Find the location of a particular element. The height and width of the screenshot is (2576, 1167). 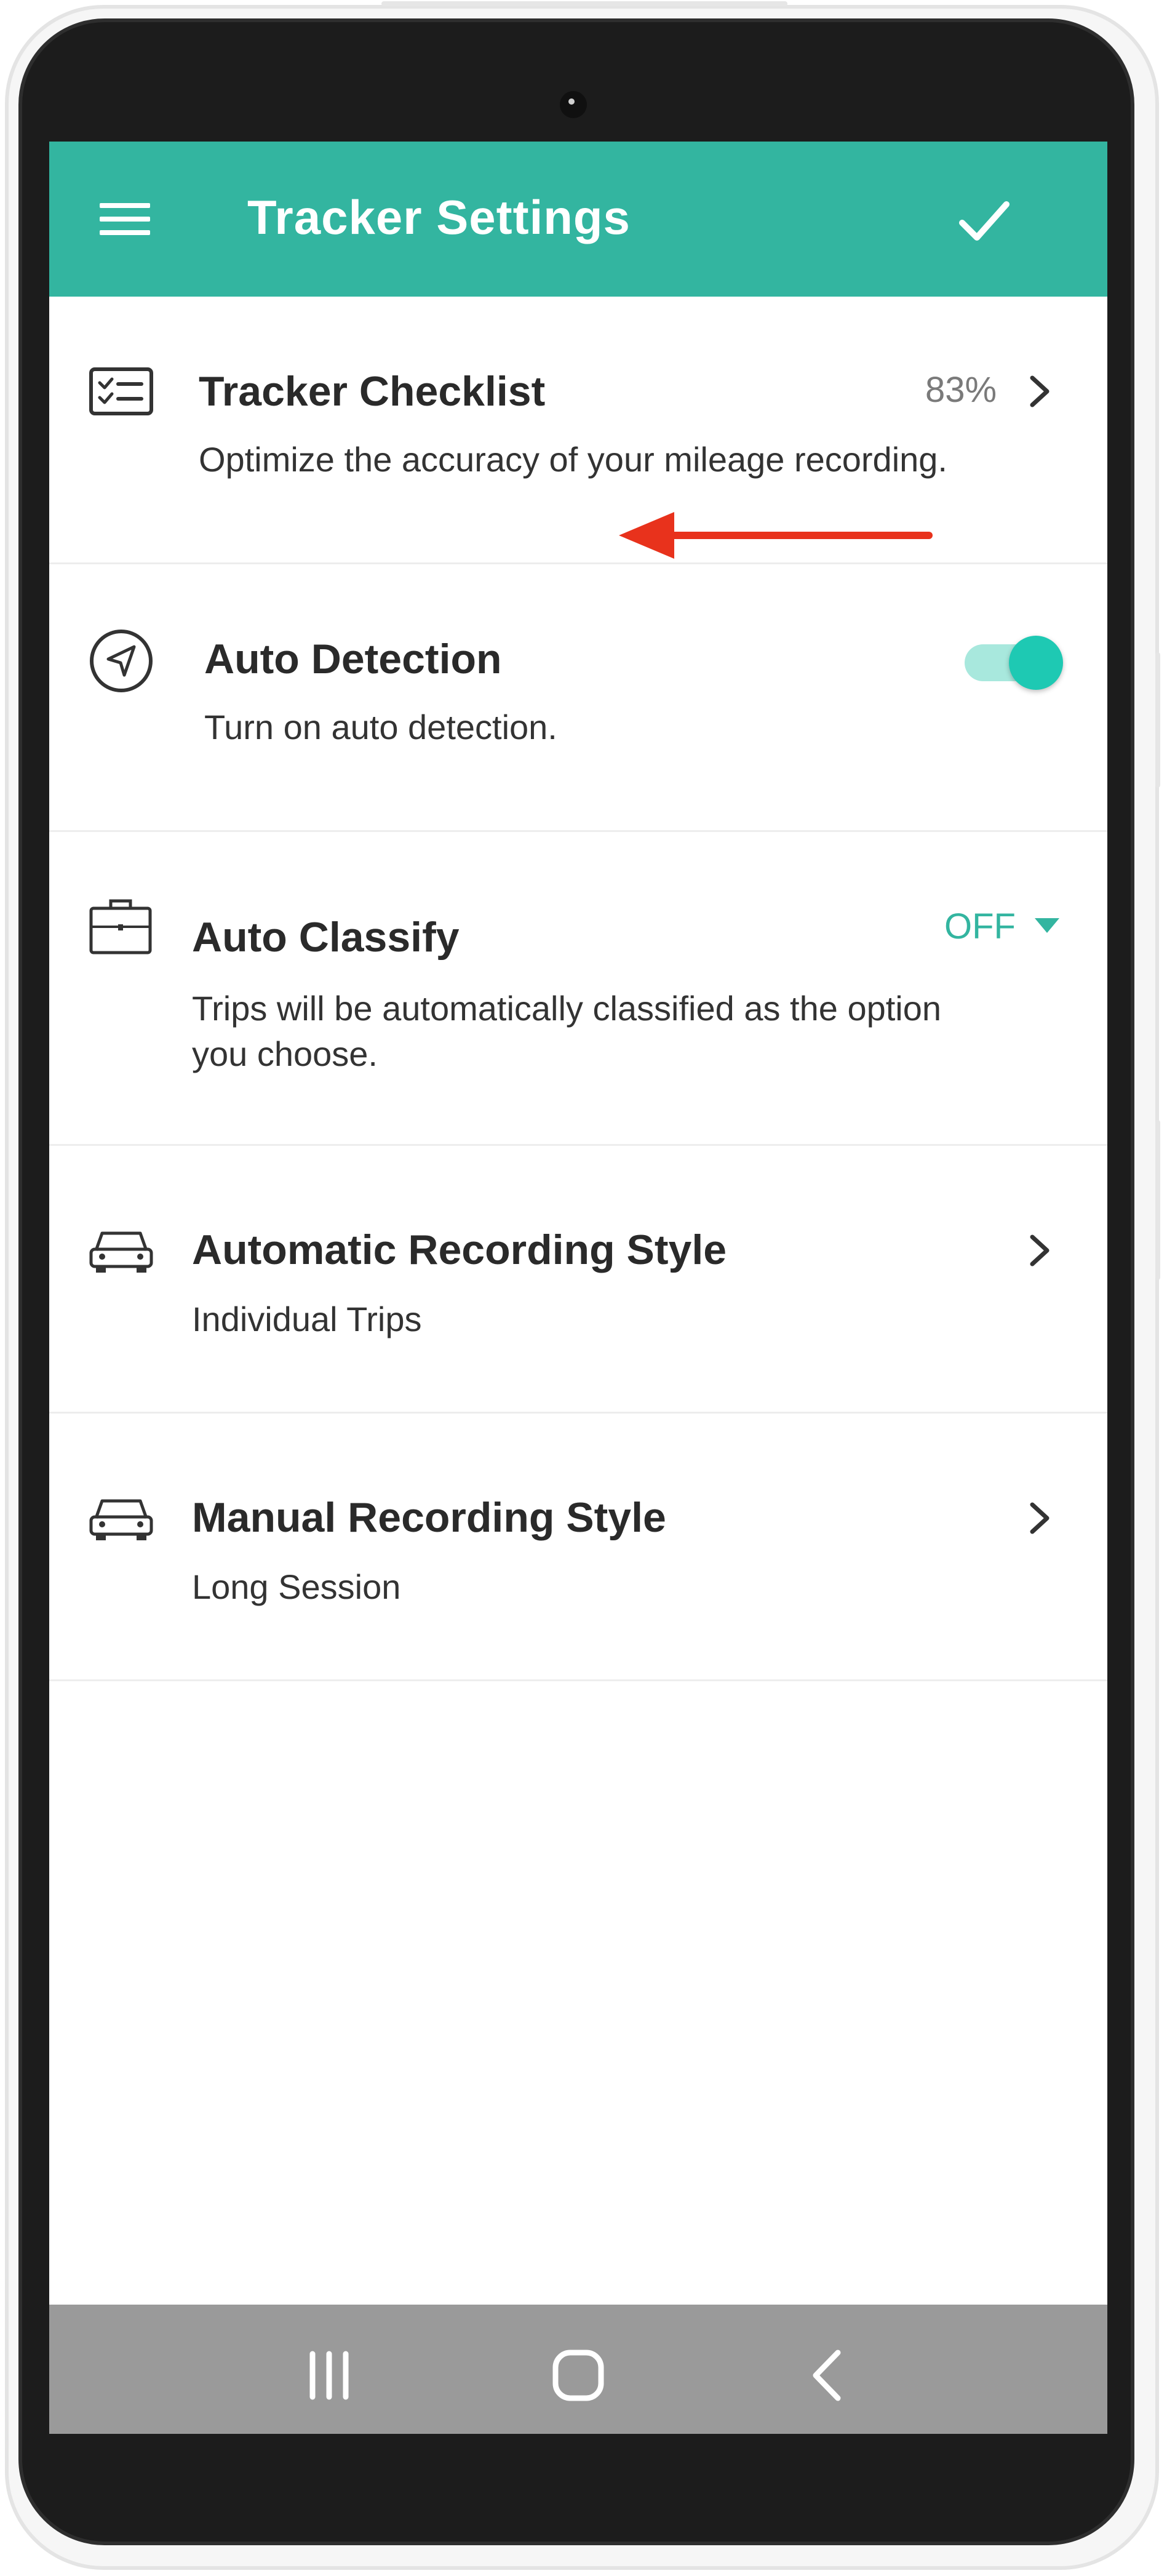

compass-navigation-icon is located at coordinates (121, 661).